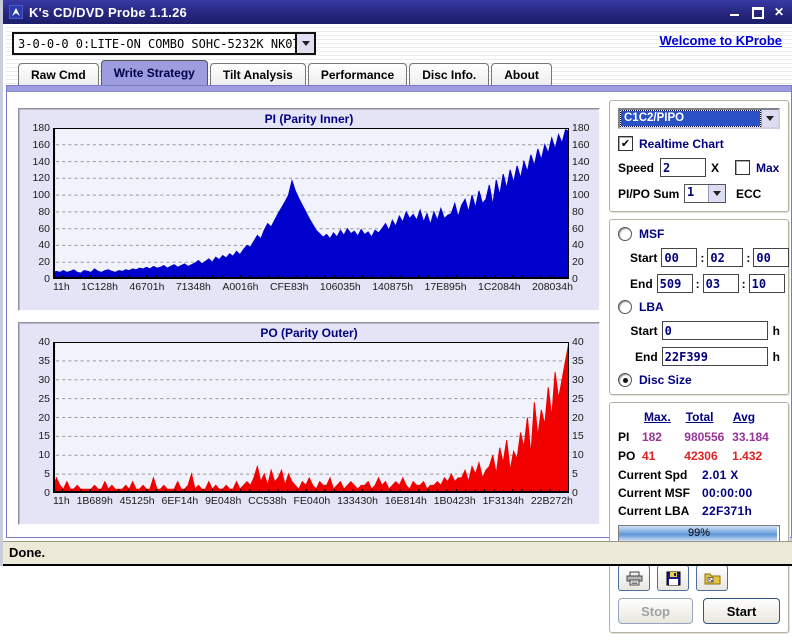  I want to click on tab-write-strategy: Write Strategy, so click(154, 72).